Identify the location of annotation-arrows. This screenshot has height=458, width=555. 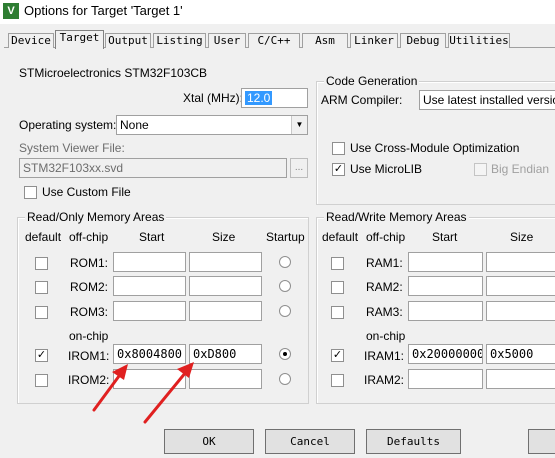
(143, 393).